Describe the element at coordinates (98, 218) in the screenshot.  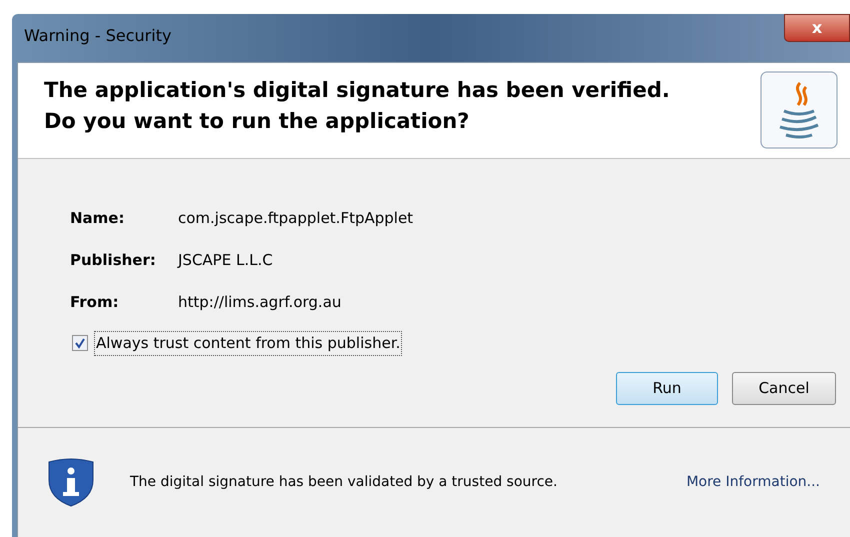
I see `field-label: Name:` at that location.